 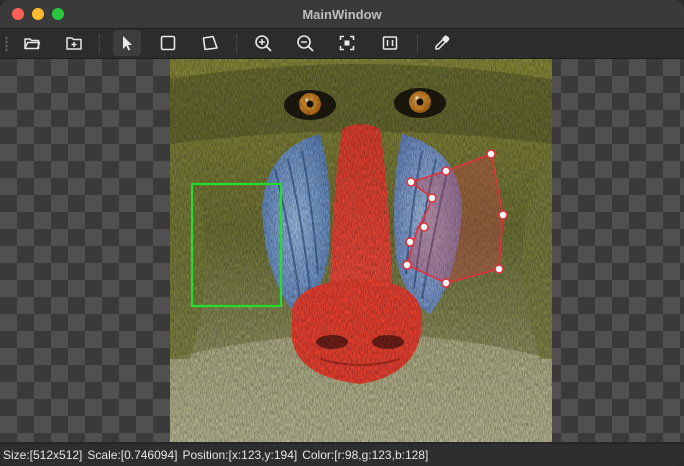 I want to click on fit-to-window-icon, so click(x=347, y=43).